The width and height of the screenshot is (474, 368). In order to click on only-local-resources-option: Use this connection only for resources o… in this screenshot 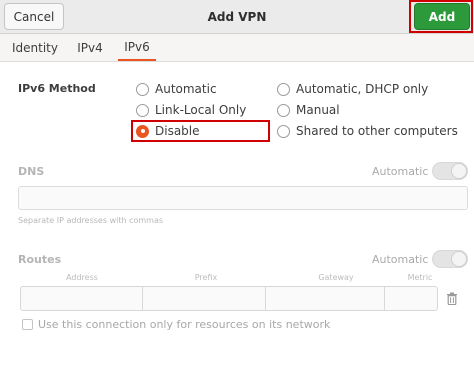, I will do `click(176, 324)`.